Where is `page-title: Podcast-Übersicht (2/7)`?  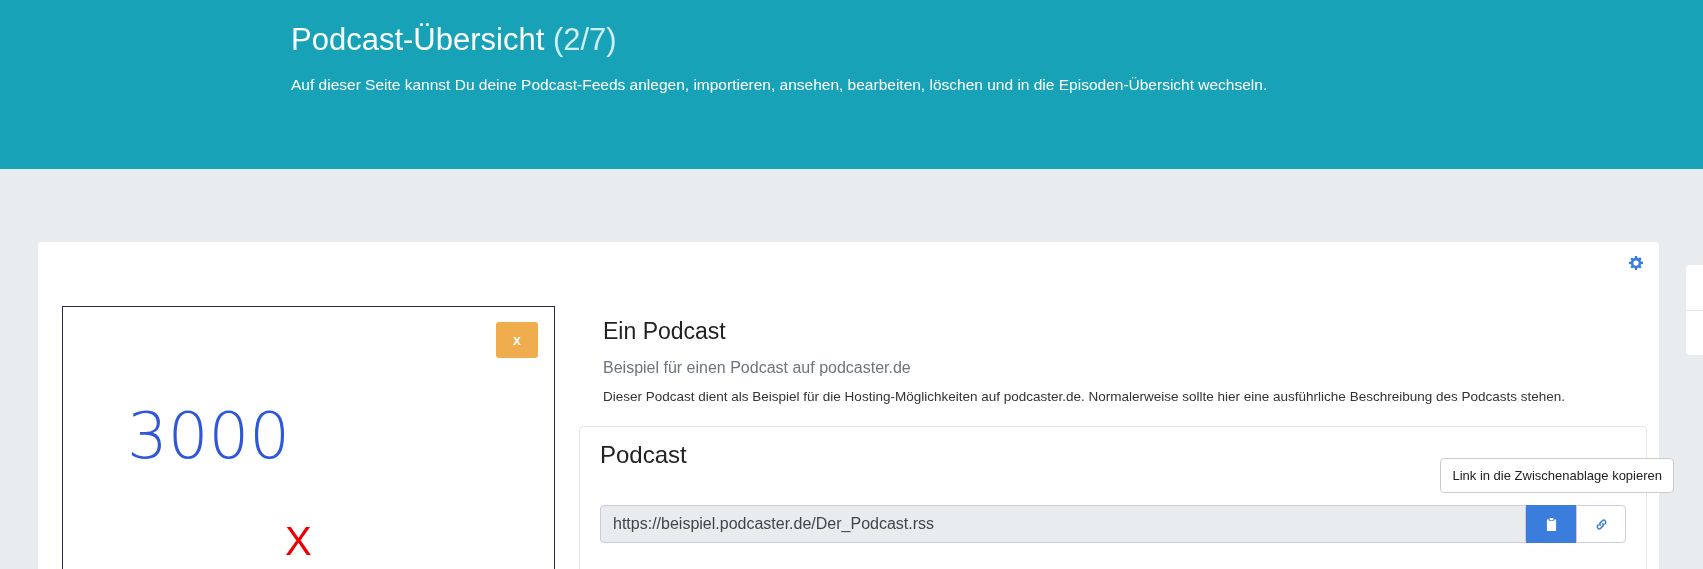 page-title: Podcast-Übersicht (2/7) is located at coordinates (454, 40).